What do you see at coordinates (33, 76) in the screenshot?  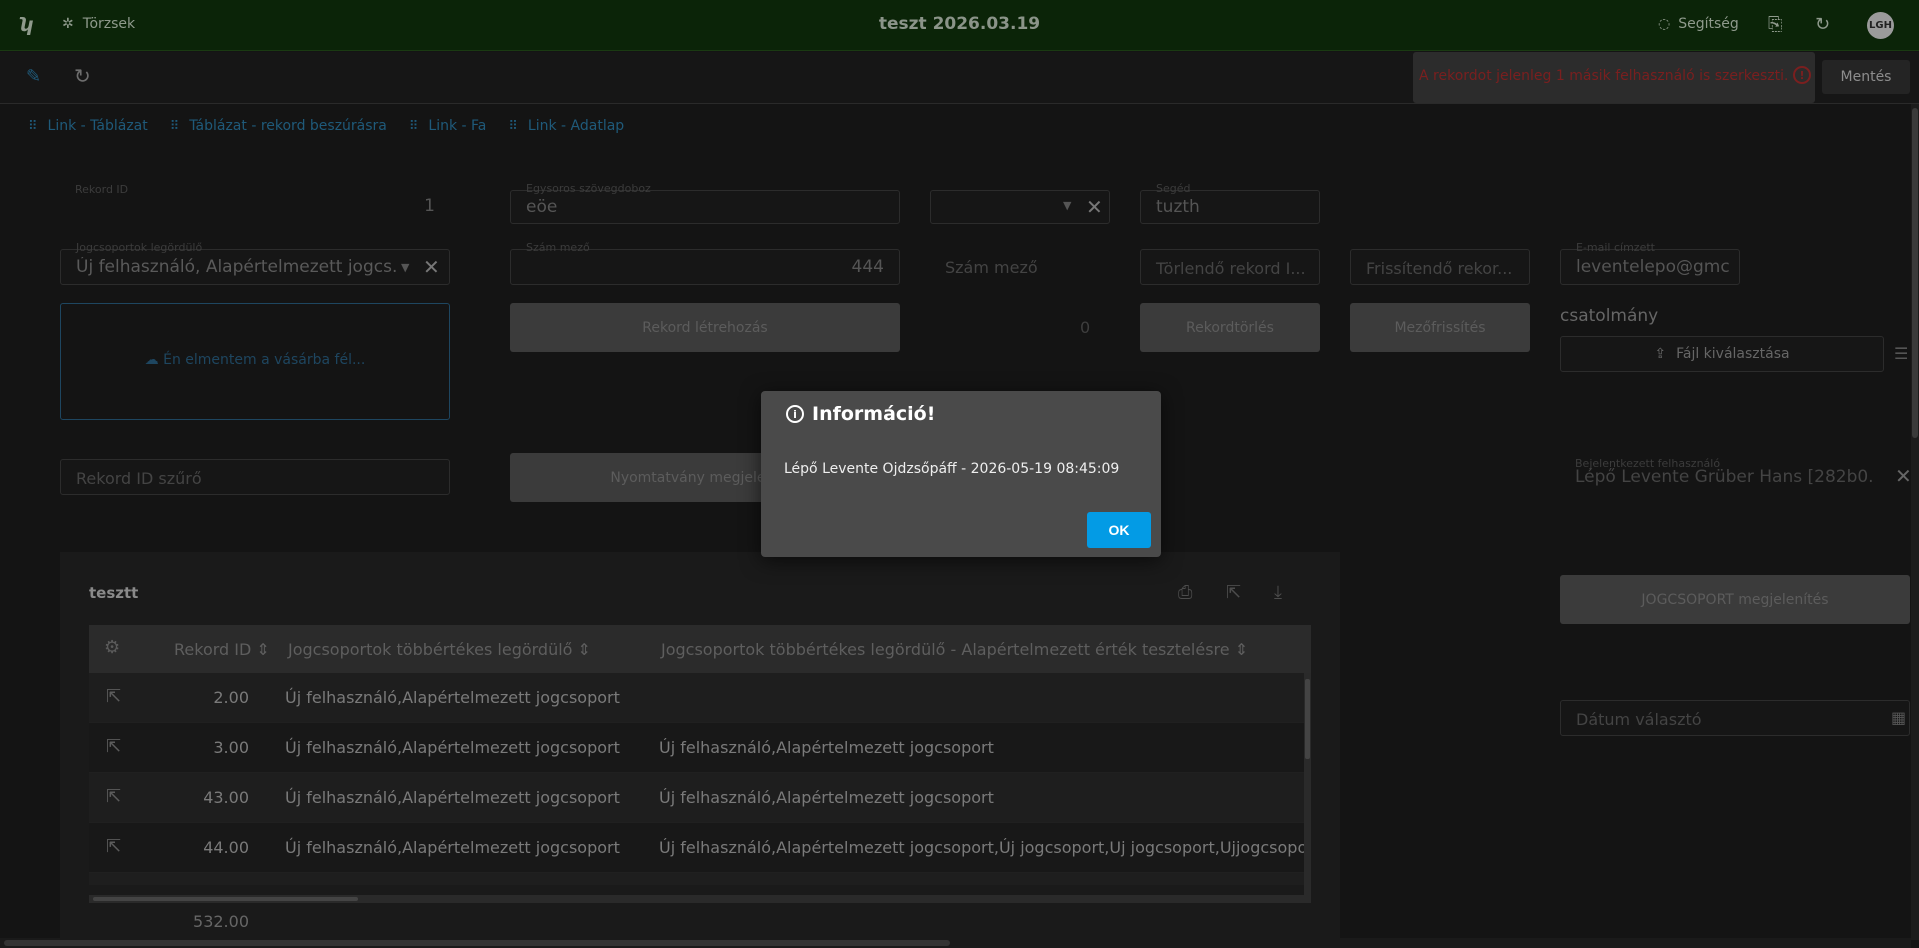 I see `wrench-icon: ✎` at bounding box center [33, 76].